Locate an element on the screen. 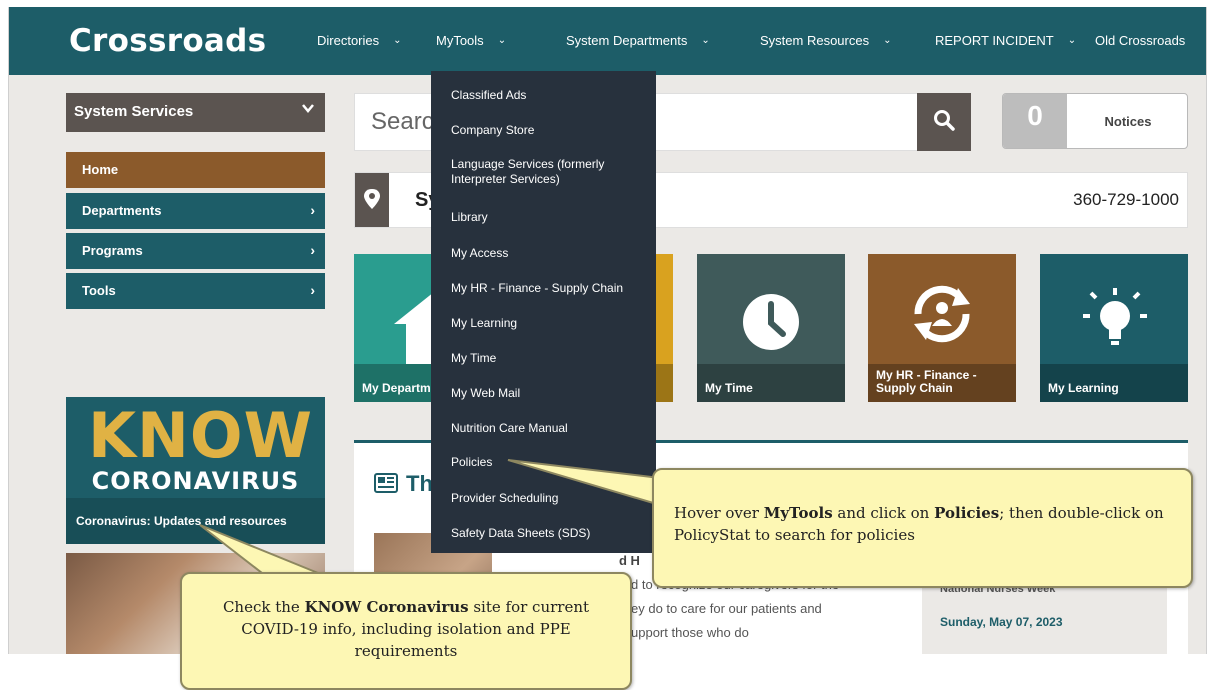 This screenshot has height=690, width=1215. callout-bold-know: KNOW Coronavirus is located at coordinates (386, 607).